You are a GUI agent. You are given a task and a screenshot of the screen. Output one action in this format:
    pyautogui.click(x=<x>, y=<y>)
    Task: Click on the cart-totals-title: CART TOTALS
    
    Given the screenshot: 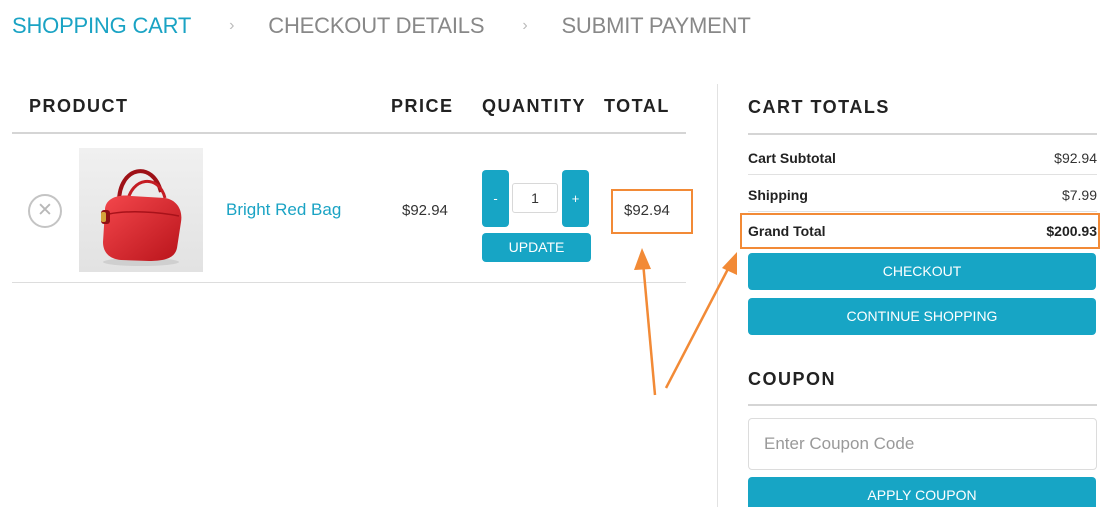 What is the action you would take?
    pyautogui.click(x=819, y=107)
    